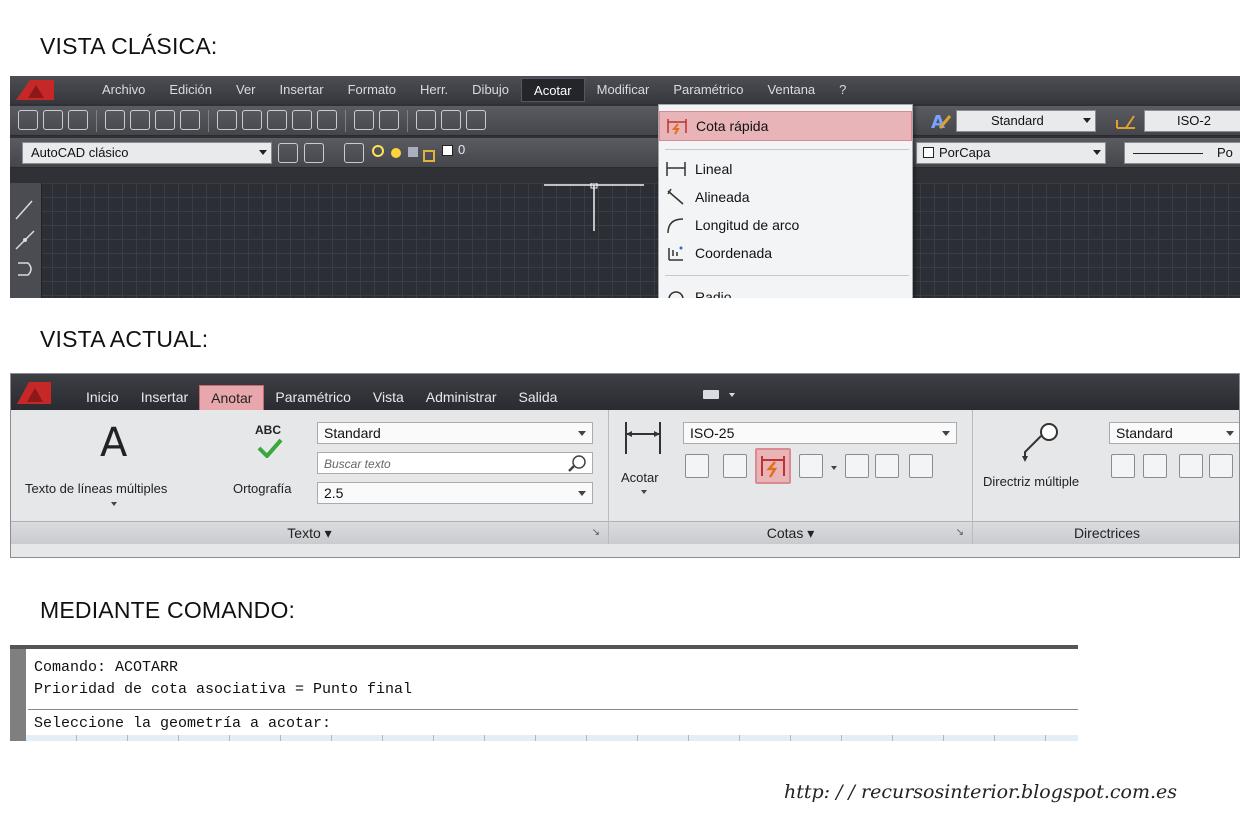 Image resolution: width=1240 pixels, height=825 pixels. I want to click on add-leader-icon, so click(1123, 466).